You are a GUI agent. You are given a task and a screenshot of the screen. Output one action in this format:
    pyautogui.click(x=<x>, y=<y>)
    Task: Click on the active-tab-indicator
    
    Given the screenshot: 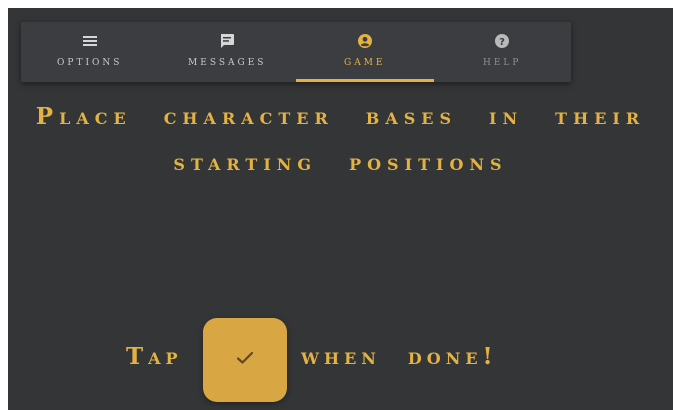 What is the action you would take?
    pyautogui.click(x=365, y=80)
    